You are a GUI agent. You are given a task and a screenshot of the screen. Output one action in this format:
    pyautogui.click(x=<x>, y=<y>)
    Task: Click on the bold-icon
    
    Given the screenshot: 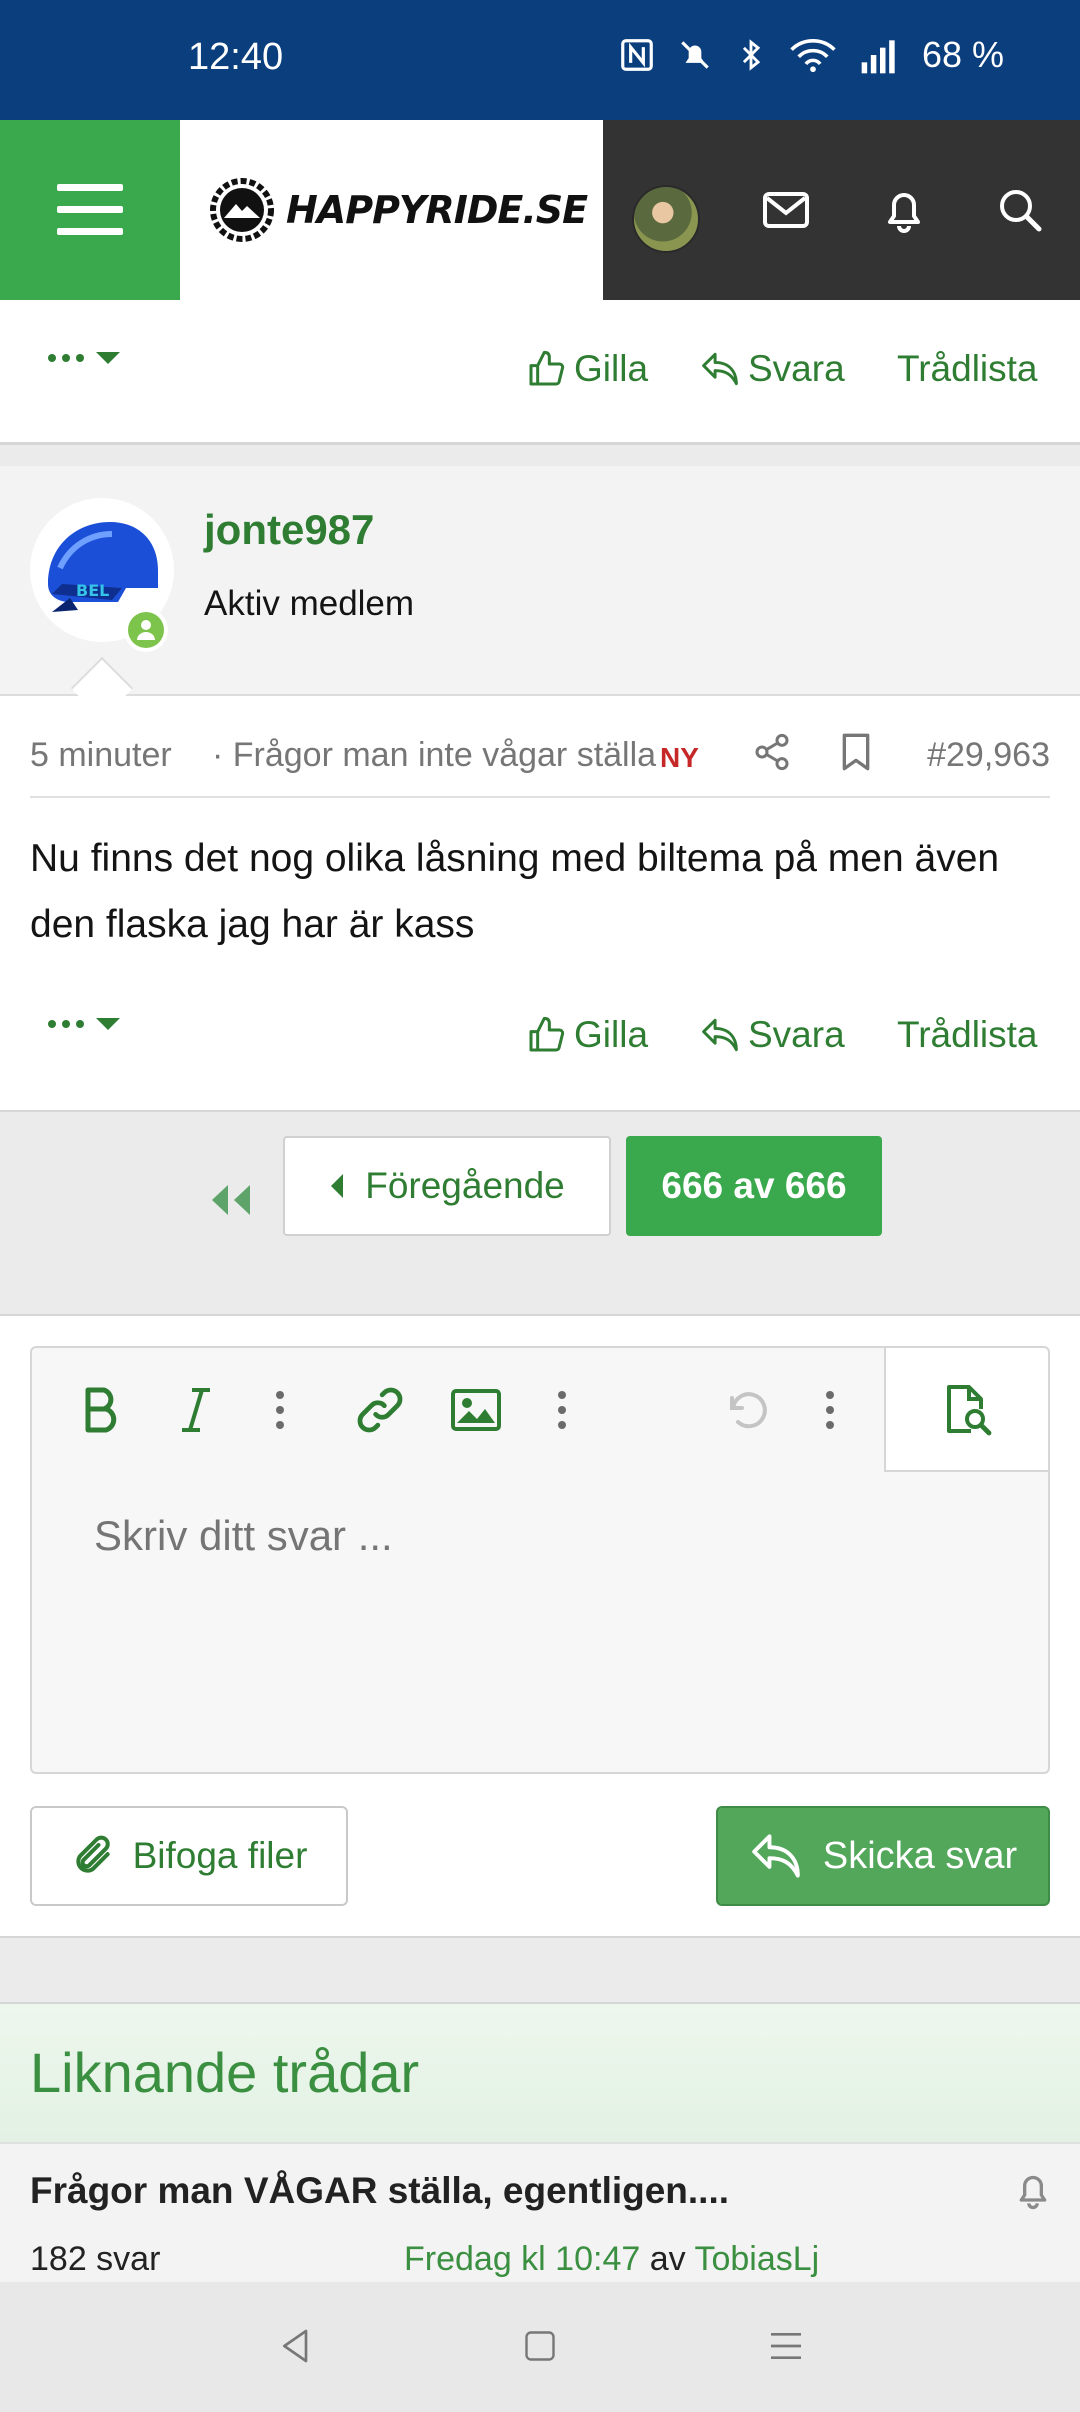 What is the action you would take?
    pyautogui.click(x=101, y=1410)
    